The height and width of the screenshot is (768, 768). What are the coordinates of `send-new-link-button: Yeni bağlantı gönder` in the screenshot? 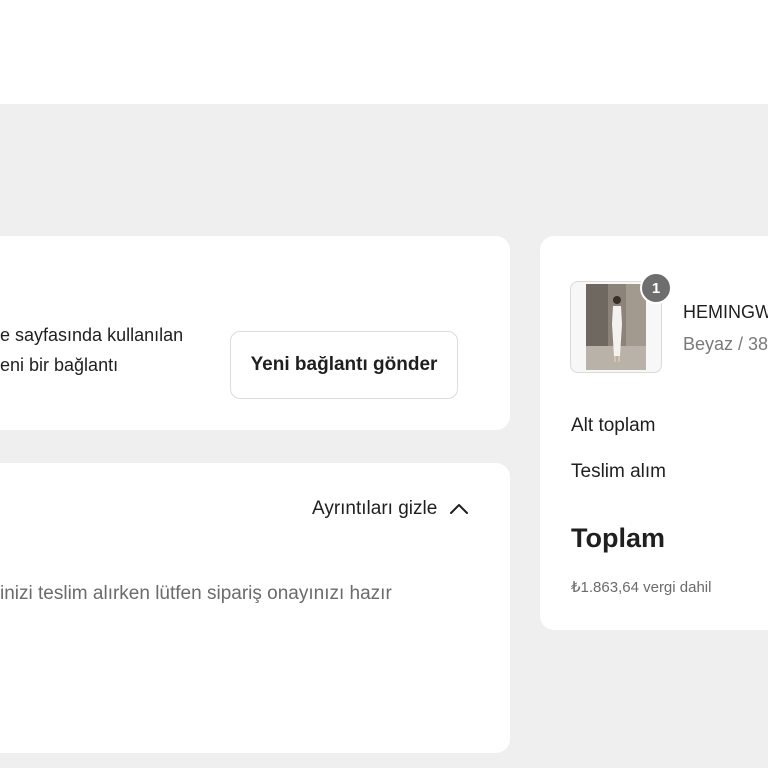 It's located at (344, 365).